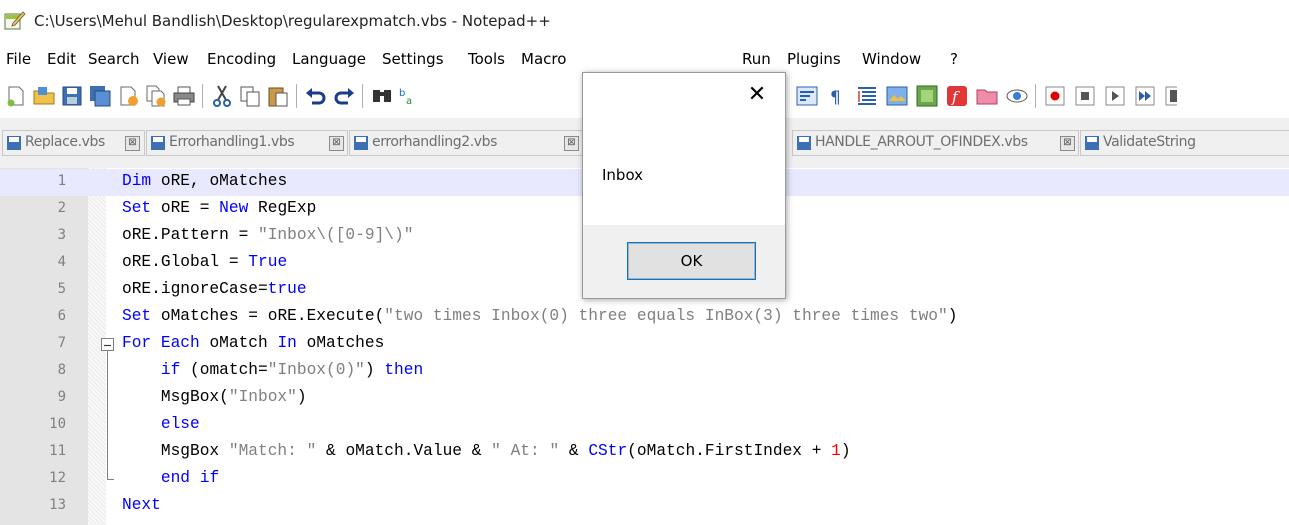 The image size is (1289, 525). Describe the element at coordinates (316, 96) in the screenshot. I see `undo-icon` at that location.